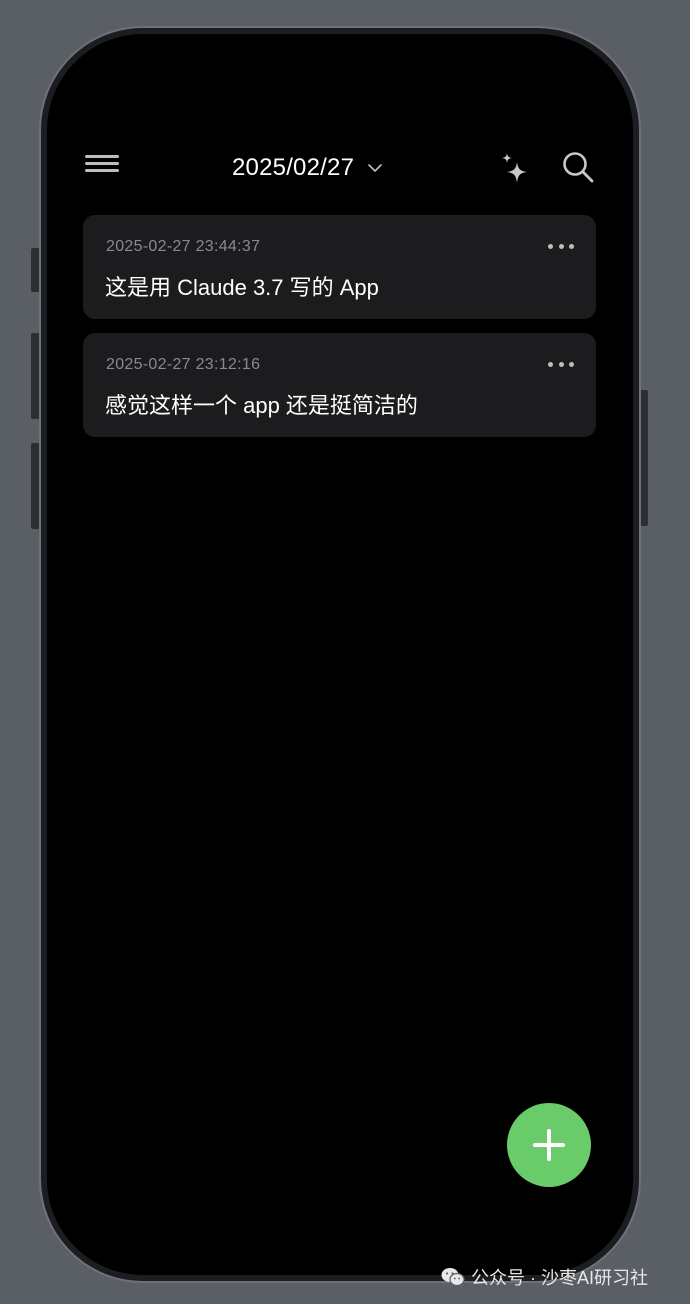 This screenshot has width=690, height=1304. What do you see at coordinates (293, 167) in the screenshot?
I see `current-date: 2025/02/27` at bounding box center [293, 167].